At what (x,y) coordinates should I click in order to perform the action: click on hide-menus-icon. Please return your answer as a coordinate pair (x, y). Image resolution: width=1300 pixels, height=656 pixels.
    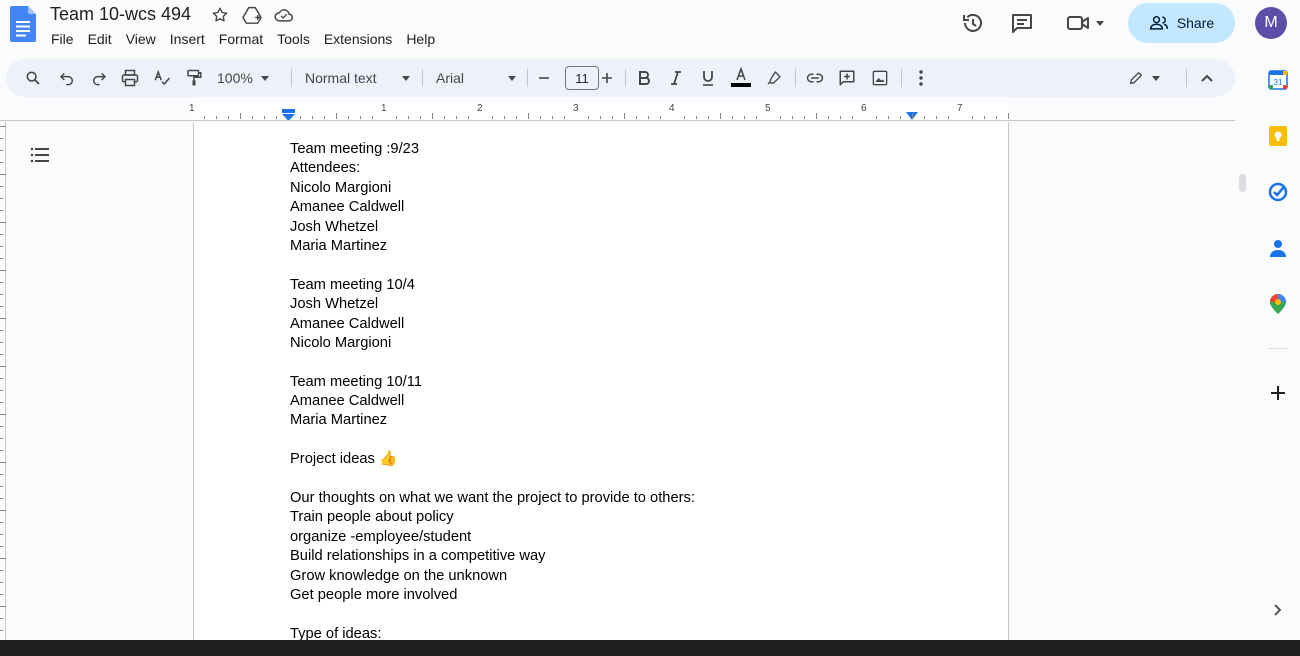
    Looking at the image, I should click on (1207, 78).